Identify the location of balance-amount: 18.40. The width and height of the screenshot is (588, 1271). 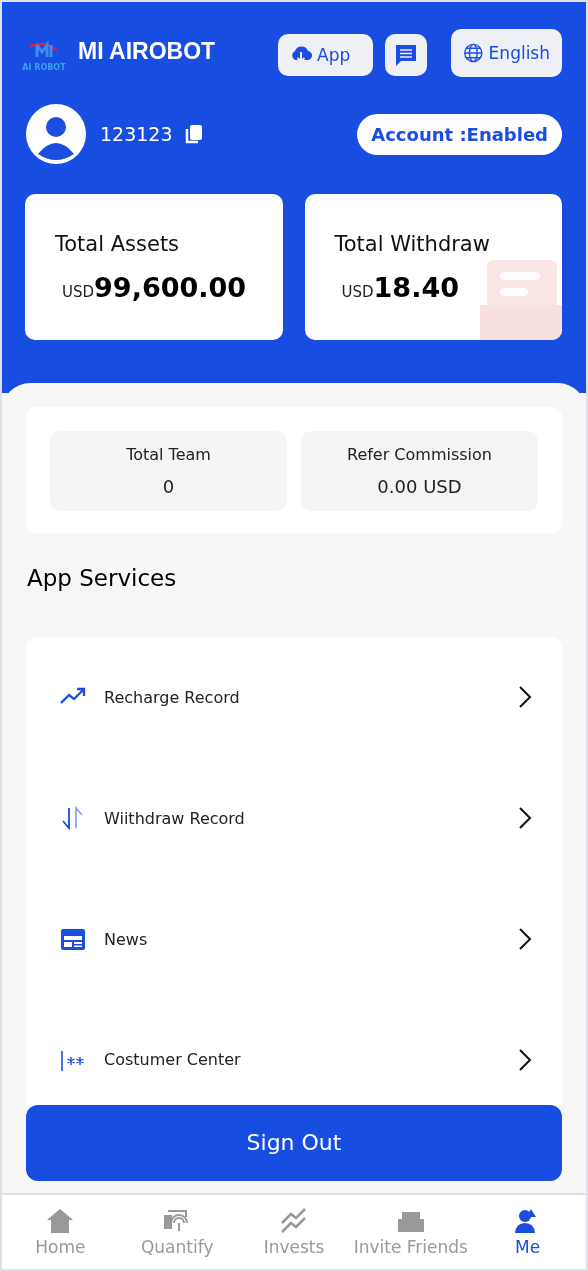
(416, 287).